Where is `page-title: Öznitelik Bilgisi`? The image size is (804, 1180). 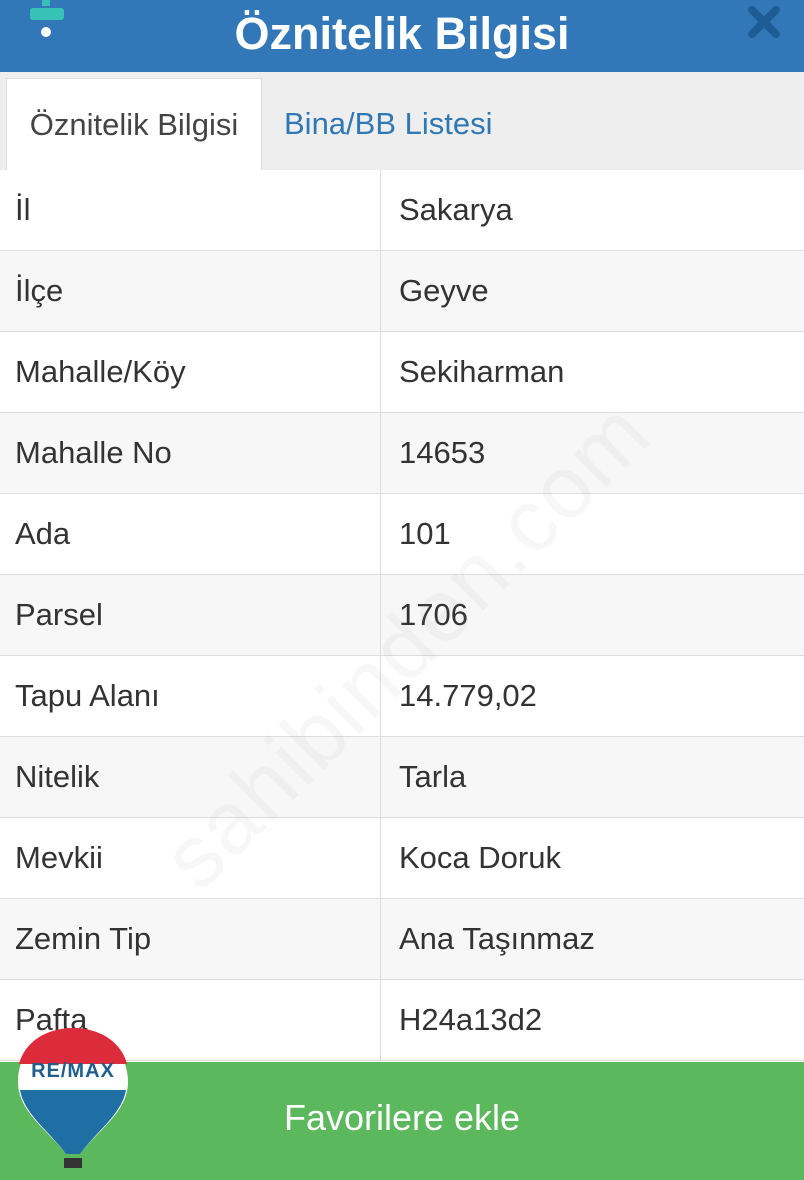
page-title: Öznitelik Bilgisi is located at coordinates (402, 33).